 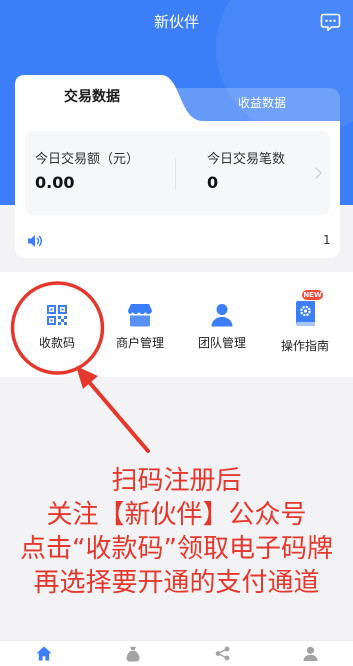 I want to click on stats-divider, so click(x=175, y=174).